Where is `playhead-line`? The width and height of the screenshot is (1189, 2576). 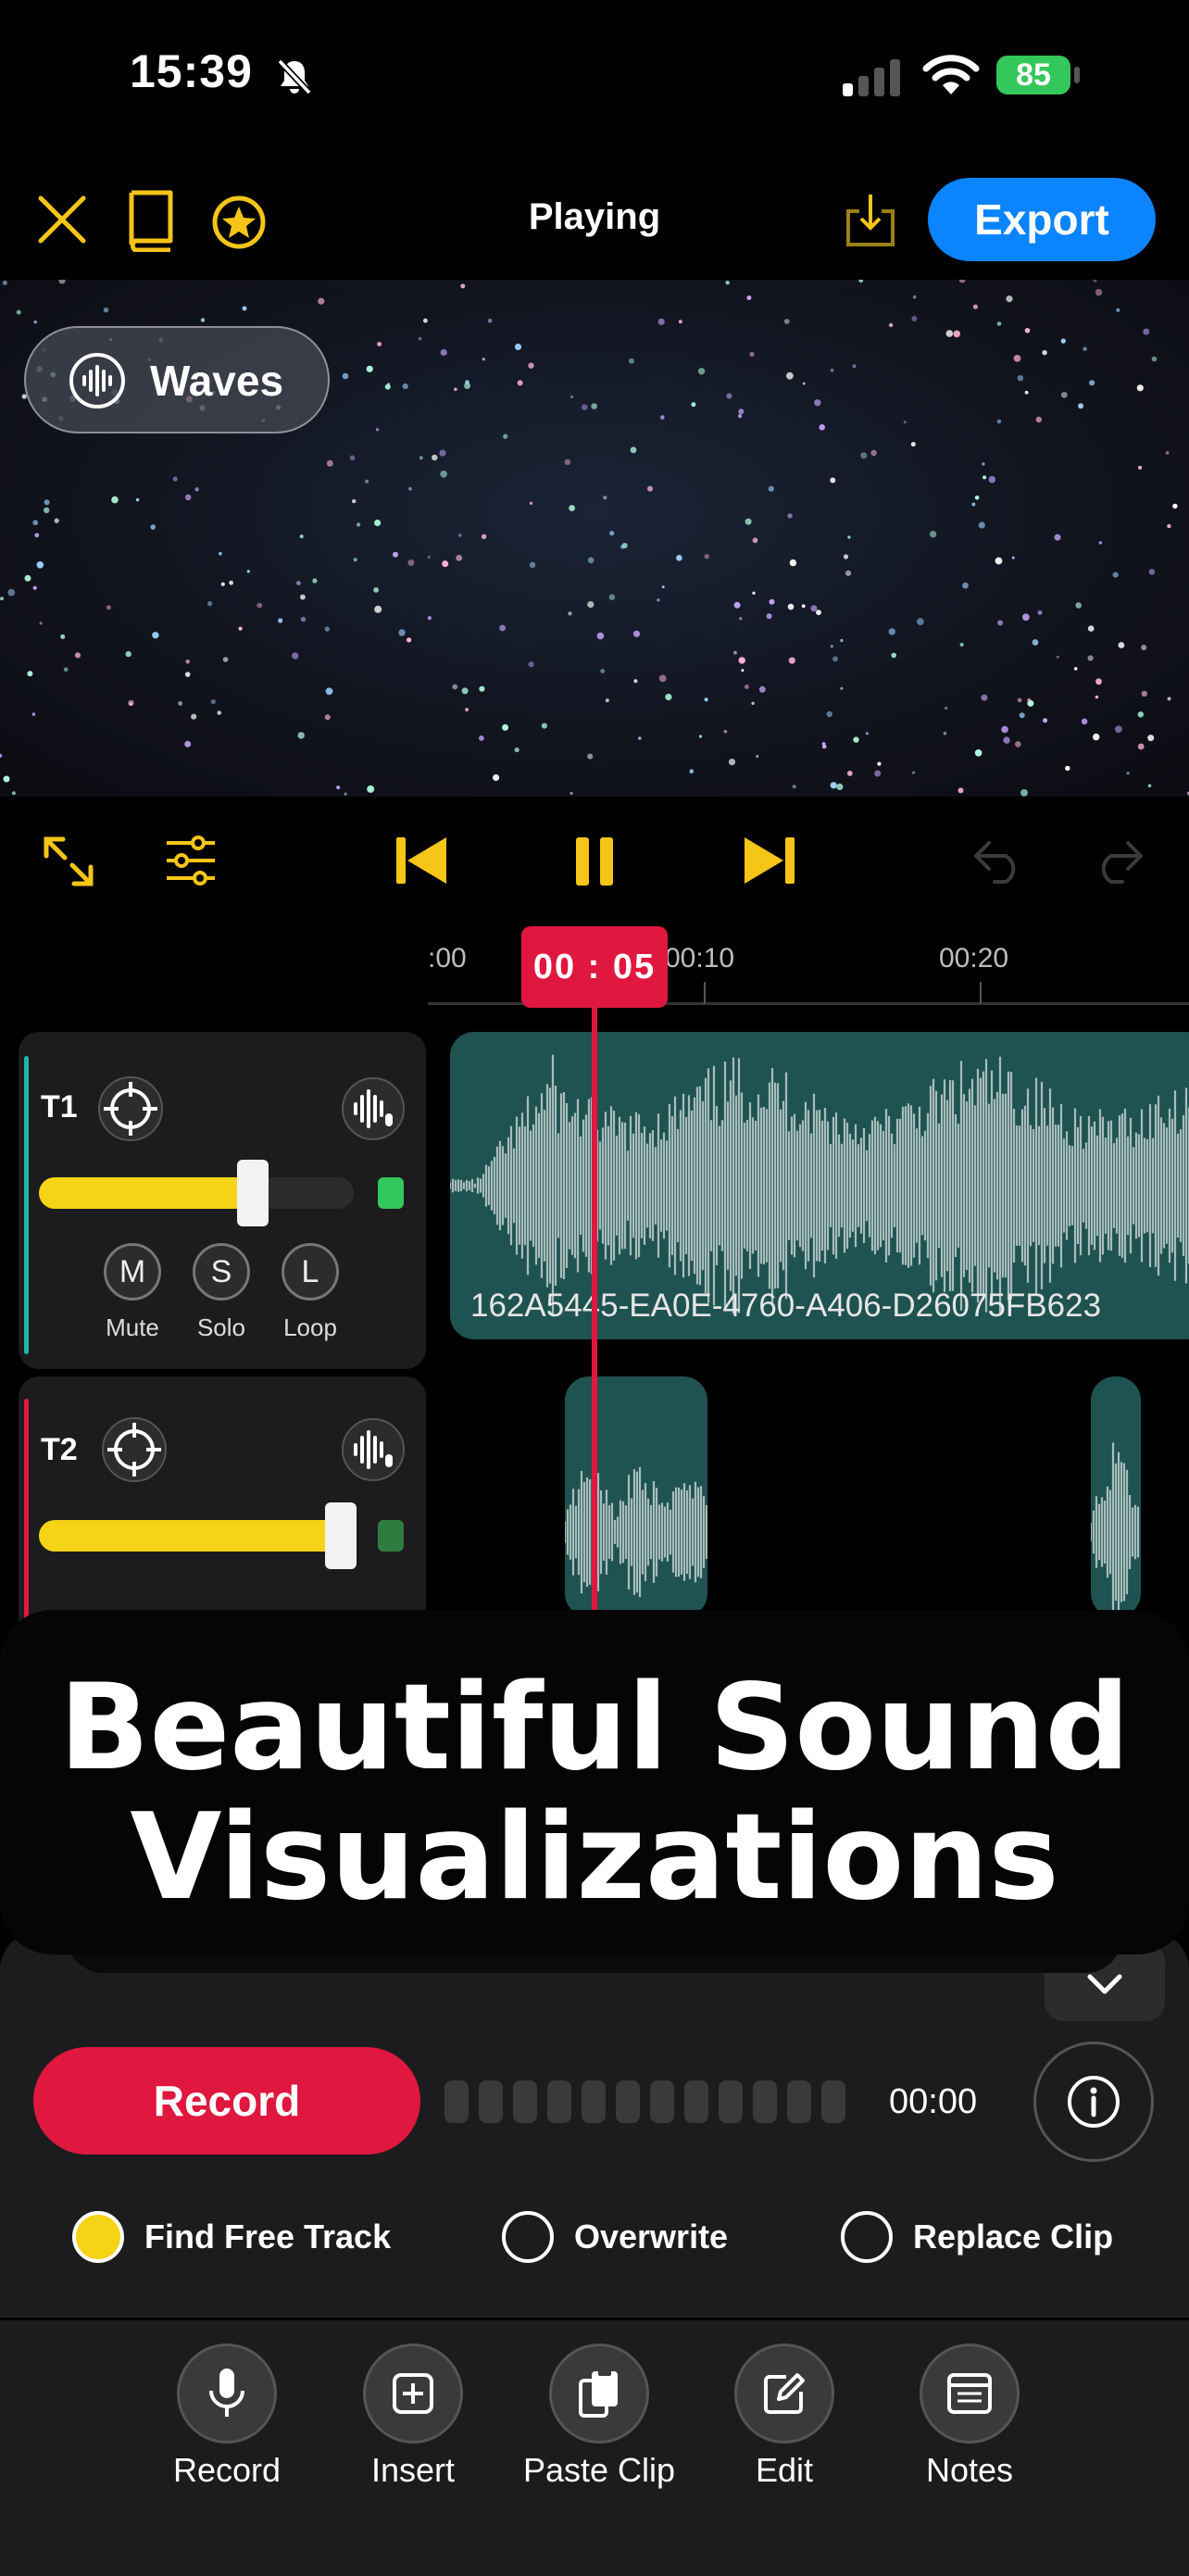 playhead-line is located at coordinates (594, 1309).